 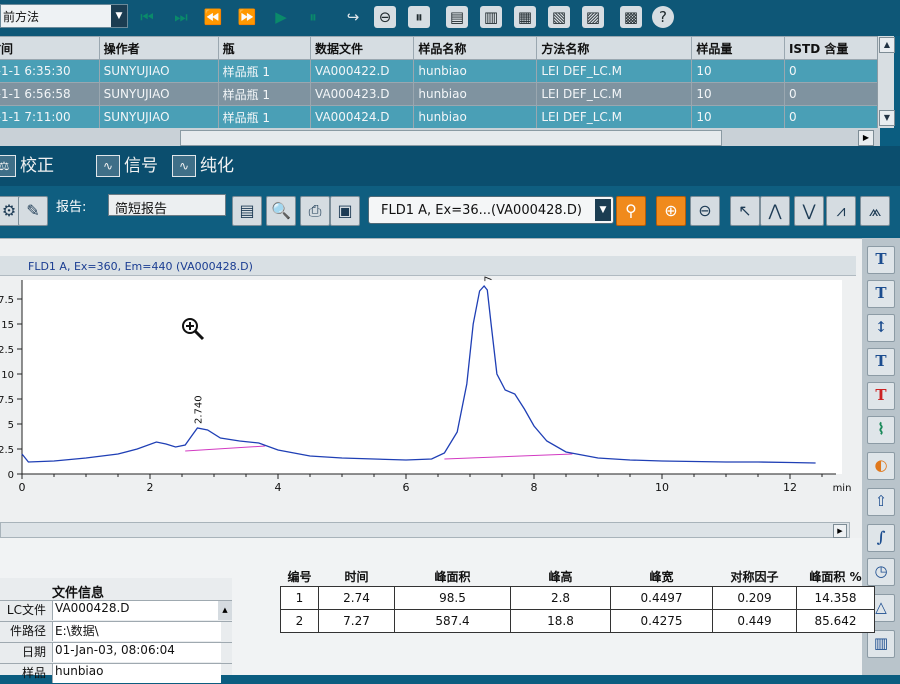 I want to click on report-field-value: 简短报告, so click(x=141, y=209).